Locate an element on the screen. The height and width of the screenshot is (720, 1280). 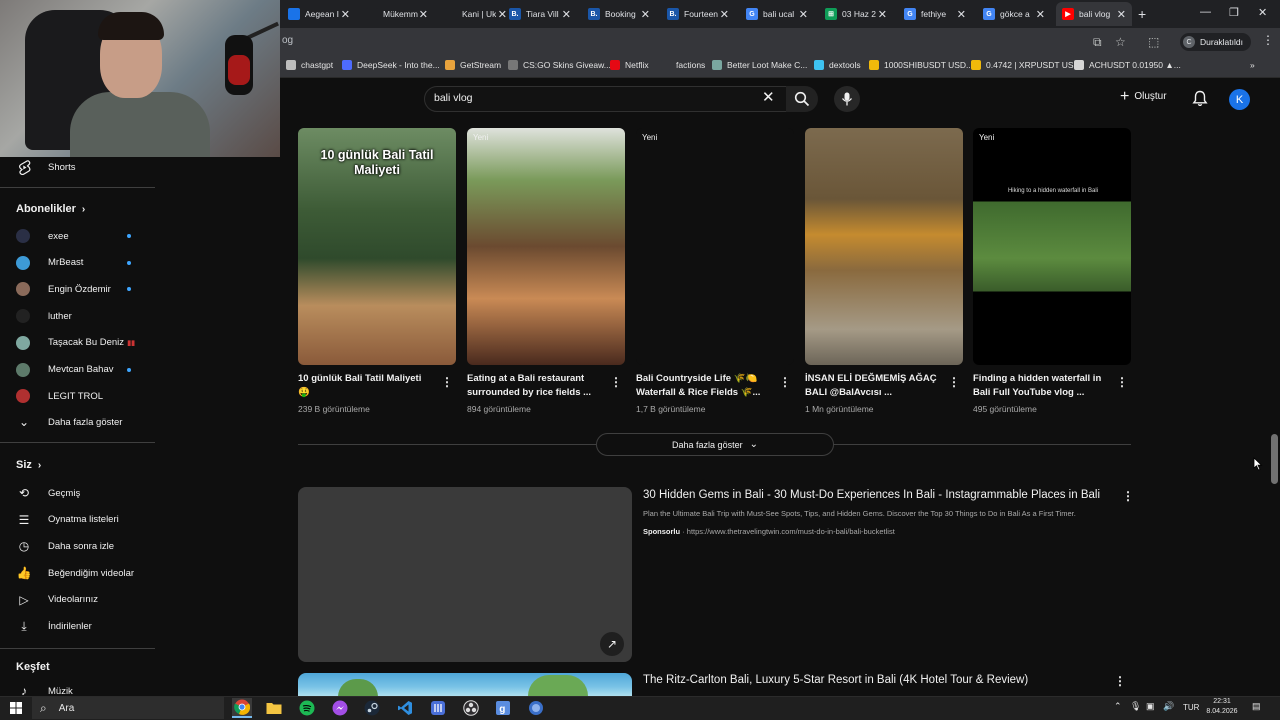
browser-tab: B. Tiara Vill ✕ is located at coordinates (540, 14).